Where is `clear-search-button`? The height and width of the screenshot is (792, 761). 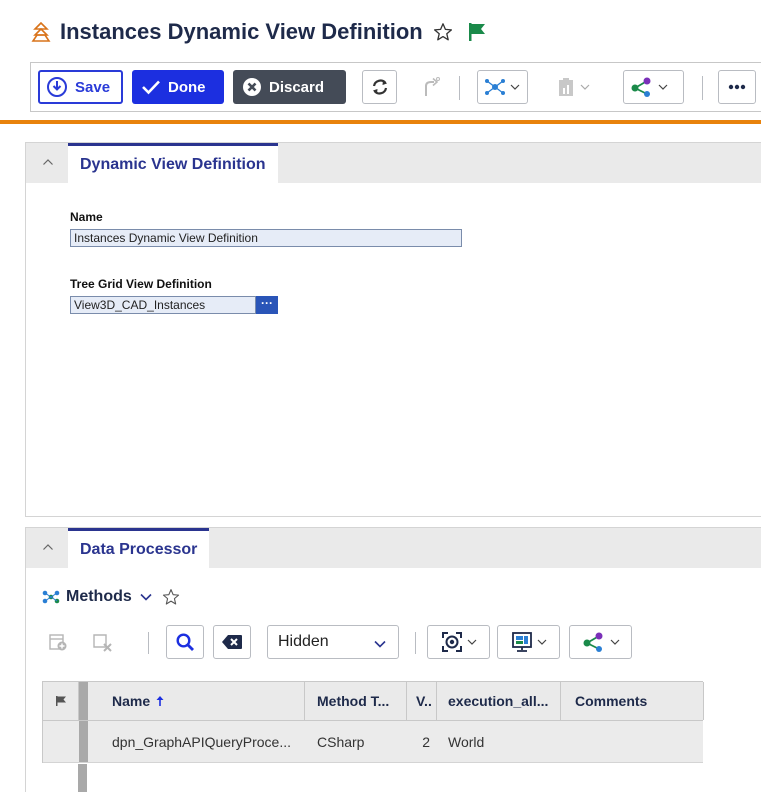
clear-search-button is located at coordinates (232, 642).